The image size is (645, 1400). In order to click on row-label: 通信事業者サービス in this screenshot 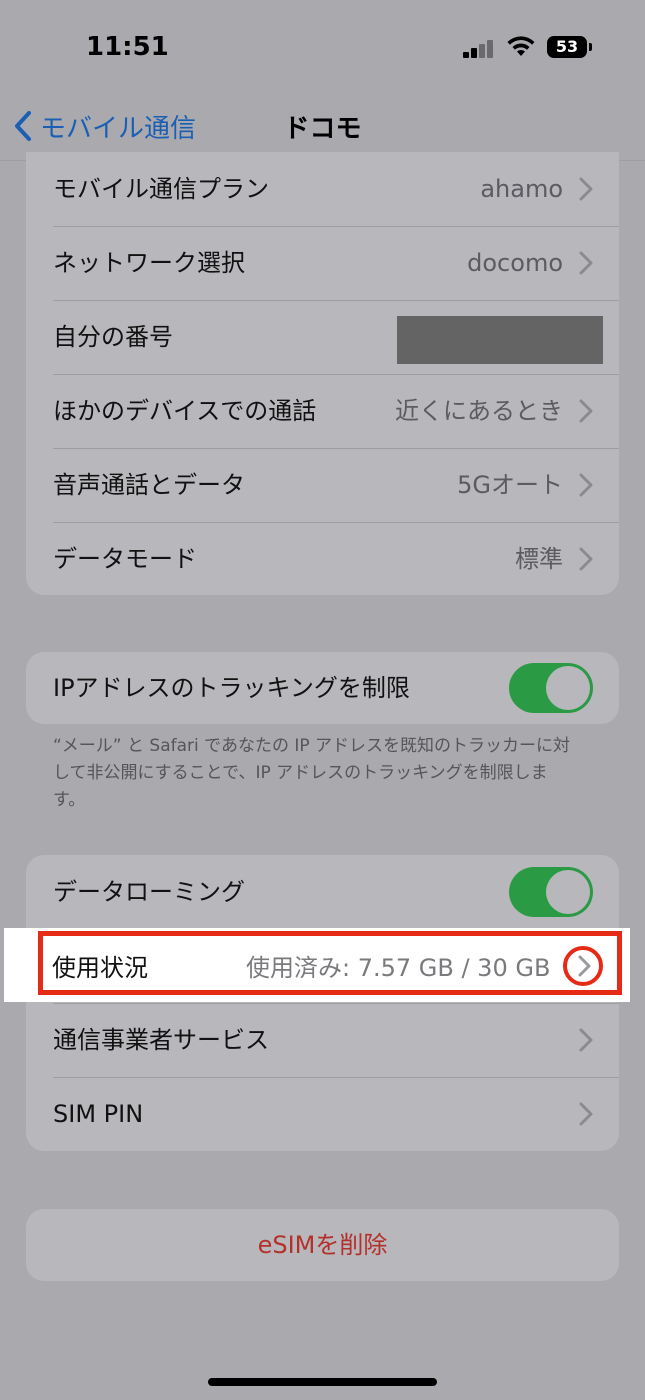, I will do `click(161, 1040)`.